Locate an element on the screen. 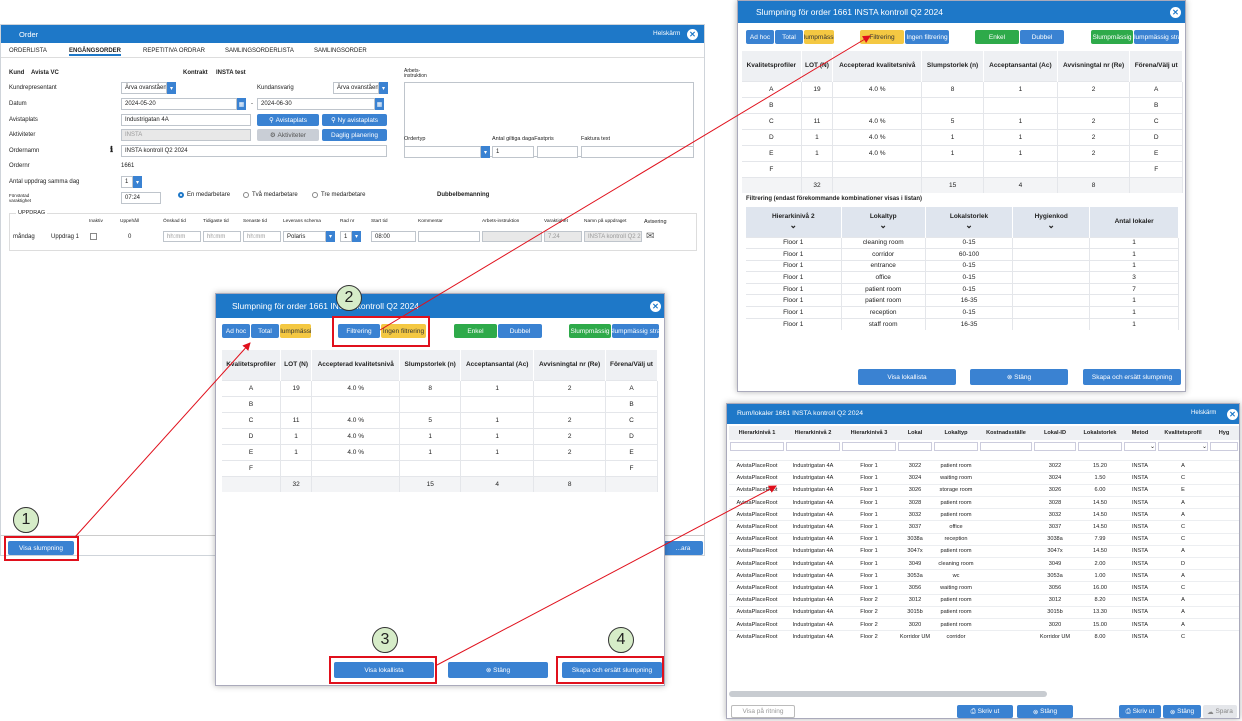 This screenshot has height=721, width=1242. forvantad-input: 07:24 is located at coordinates (141, 198).